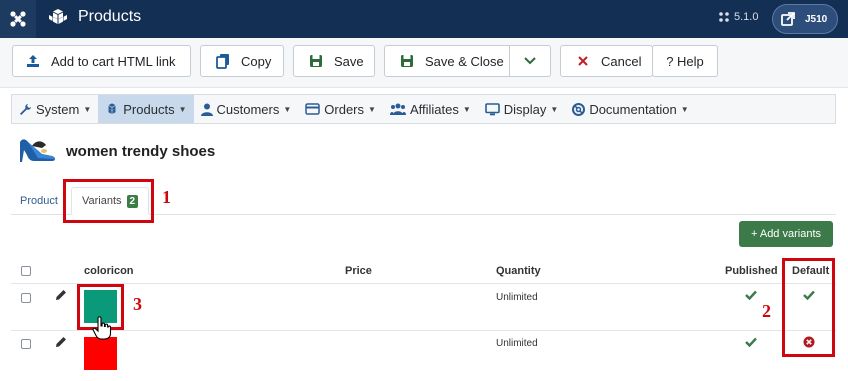 Image resolution: width=848 pixels, height=381 pixels. Describe the element at coordinates (397, 109) in the screenshot. I see `users-icon` at that location.